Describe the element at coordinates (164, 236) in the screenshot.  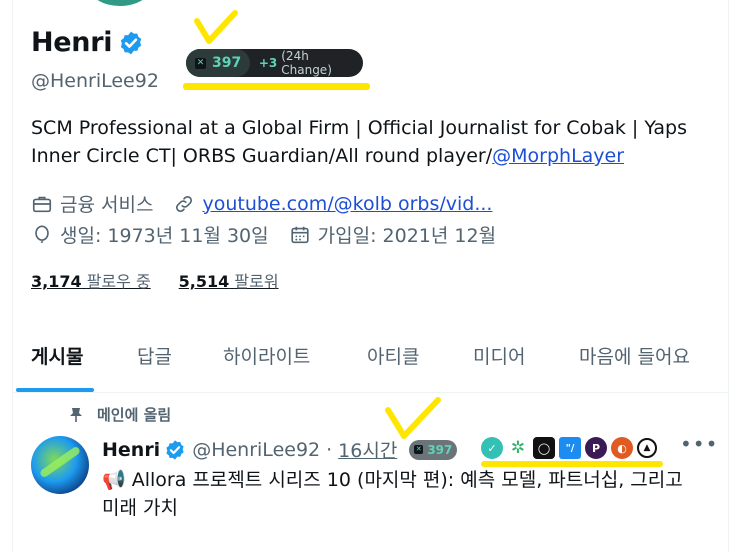
I see `profile-birth-label: 생일: 1973년 11월 30일` at that location.